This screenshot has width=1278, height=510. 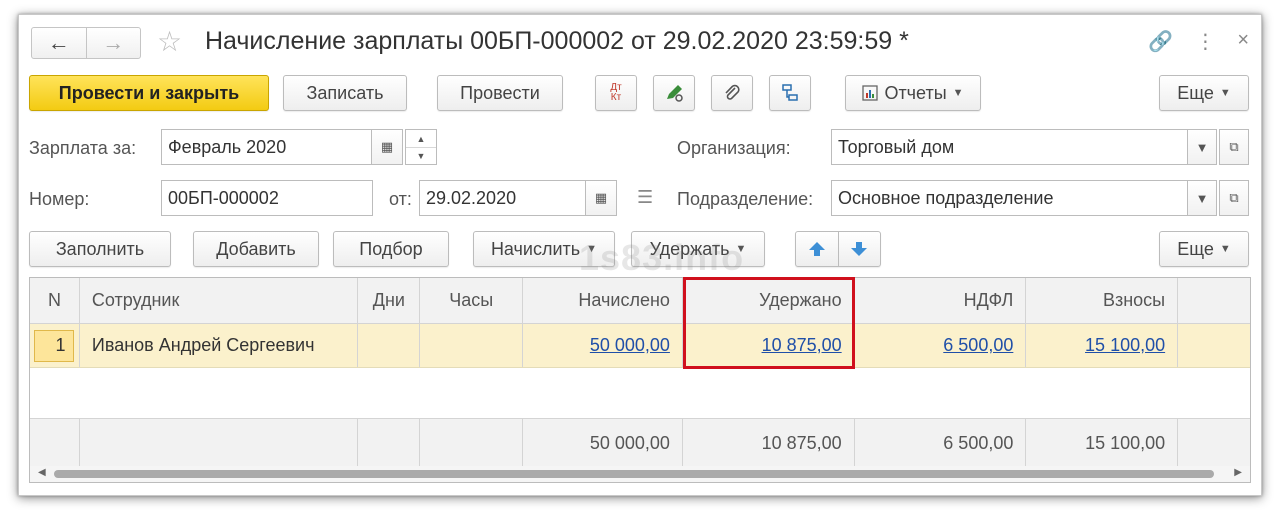 I want to click on close-icon: ×, so click(x=1243, y=41).